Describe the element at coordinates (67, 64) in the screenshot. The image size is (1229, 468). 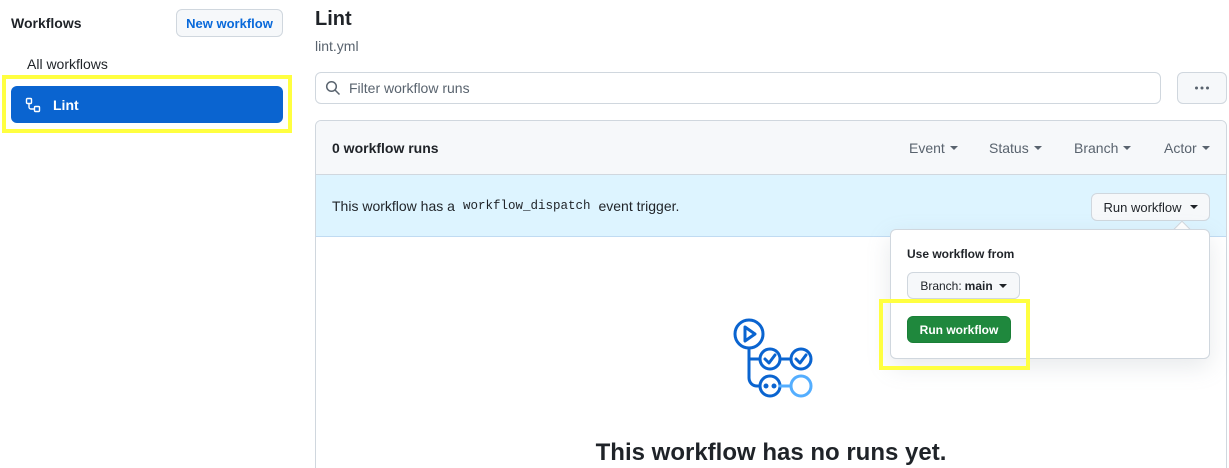
I see `sidebar-item-all-workflows: All workflows` at that location.